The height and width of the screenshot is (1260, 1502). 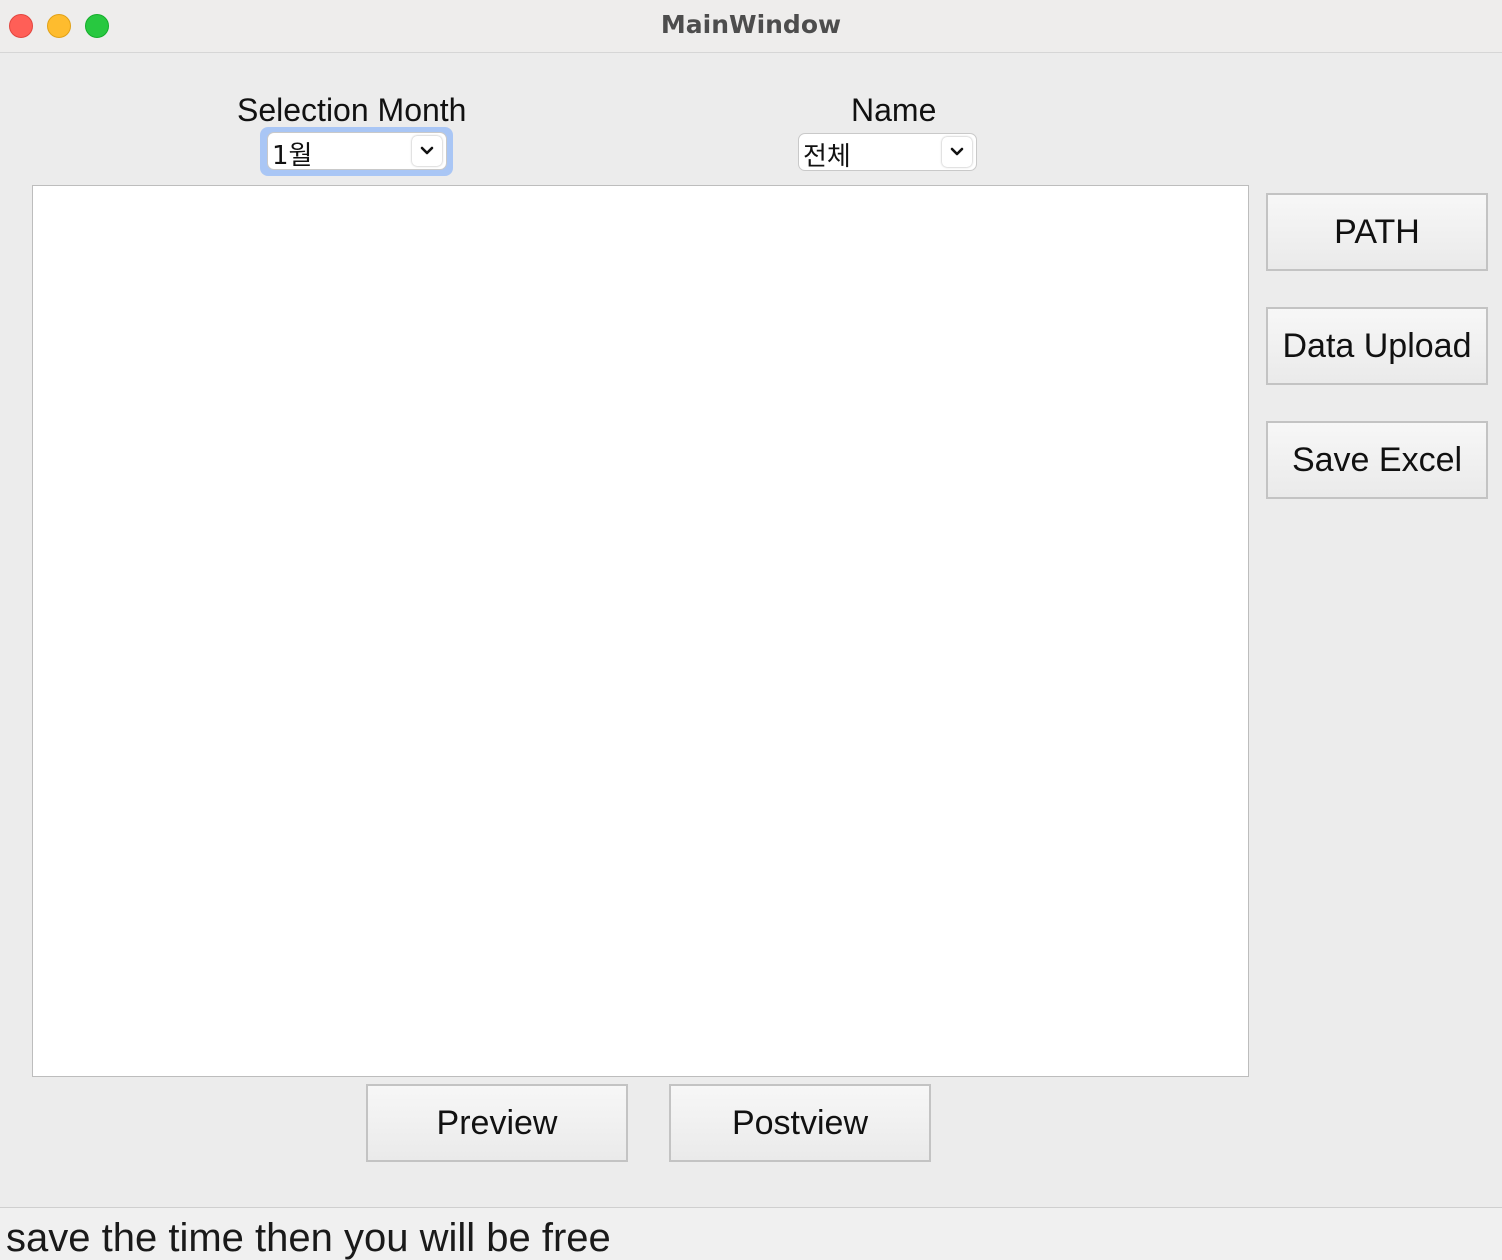 I want to click on preview-button: Preview, so click(x=497, y=1123).